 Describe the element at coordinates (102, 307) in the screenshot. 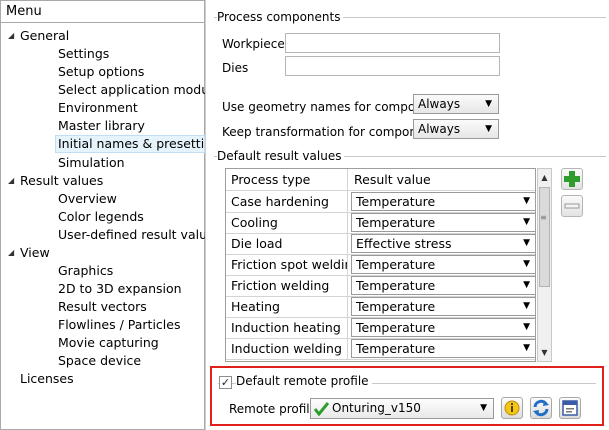

I see `tree-item-result-vectors: Result vectors` at that location.